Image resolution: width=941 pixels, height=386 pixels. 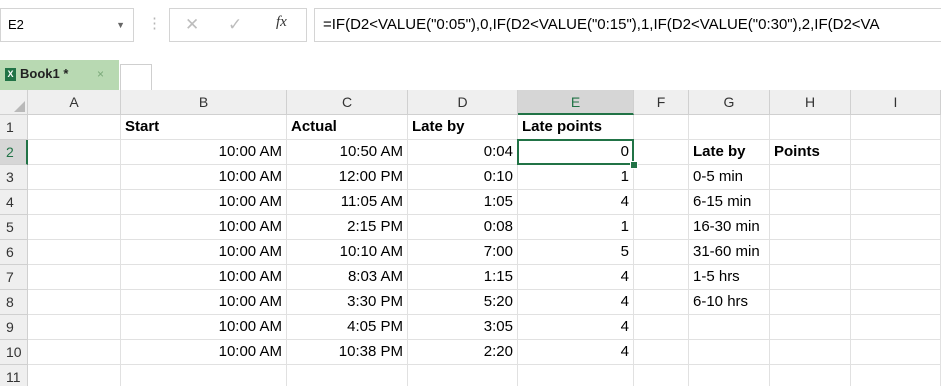 What do you see at coordinates (14, 352) in the screenshot?
I see `row-header-10: 10` at bounding box center [14, 352].